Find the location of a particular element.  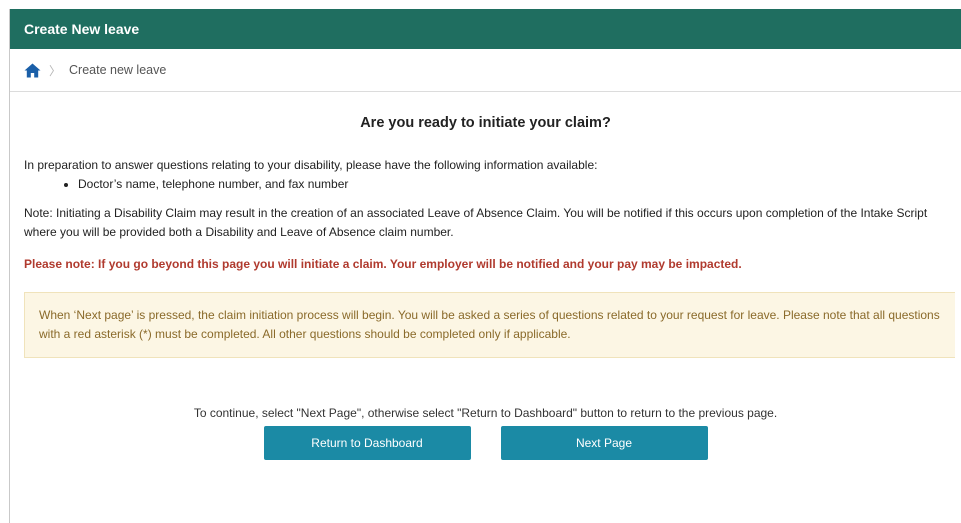

page-header: Create New leave is located at coordinates (485, 29).